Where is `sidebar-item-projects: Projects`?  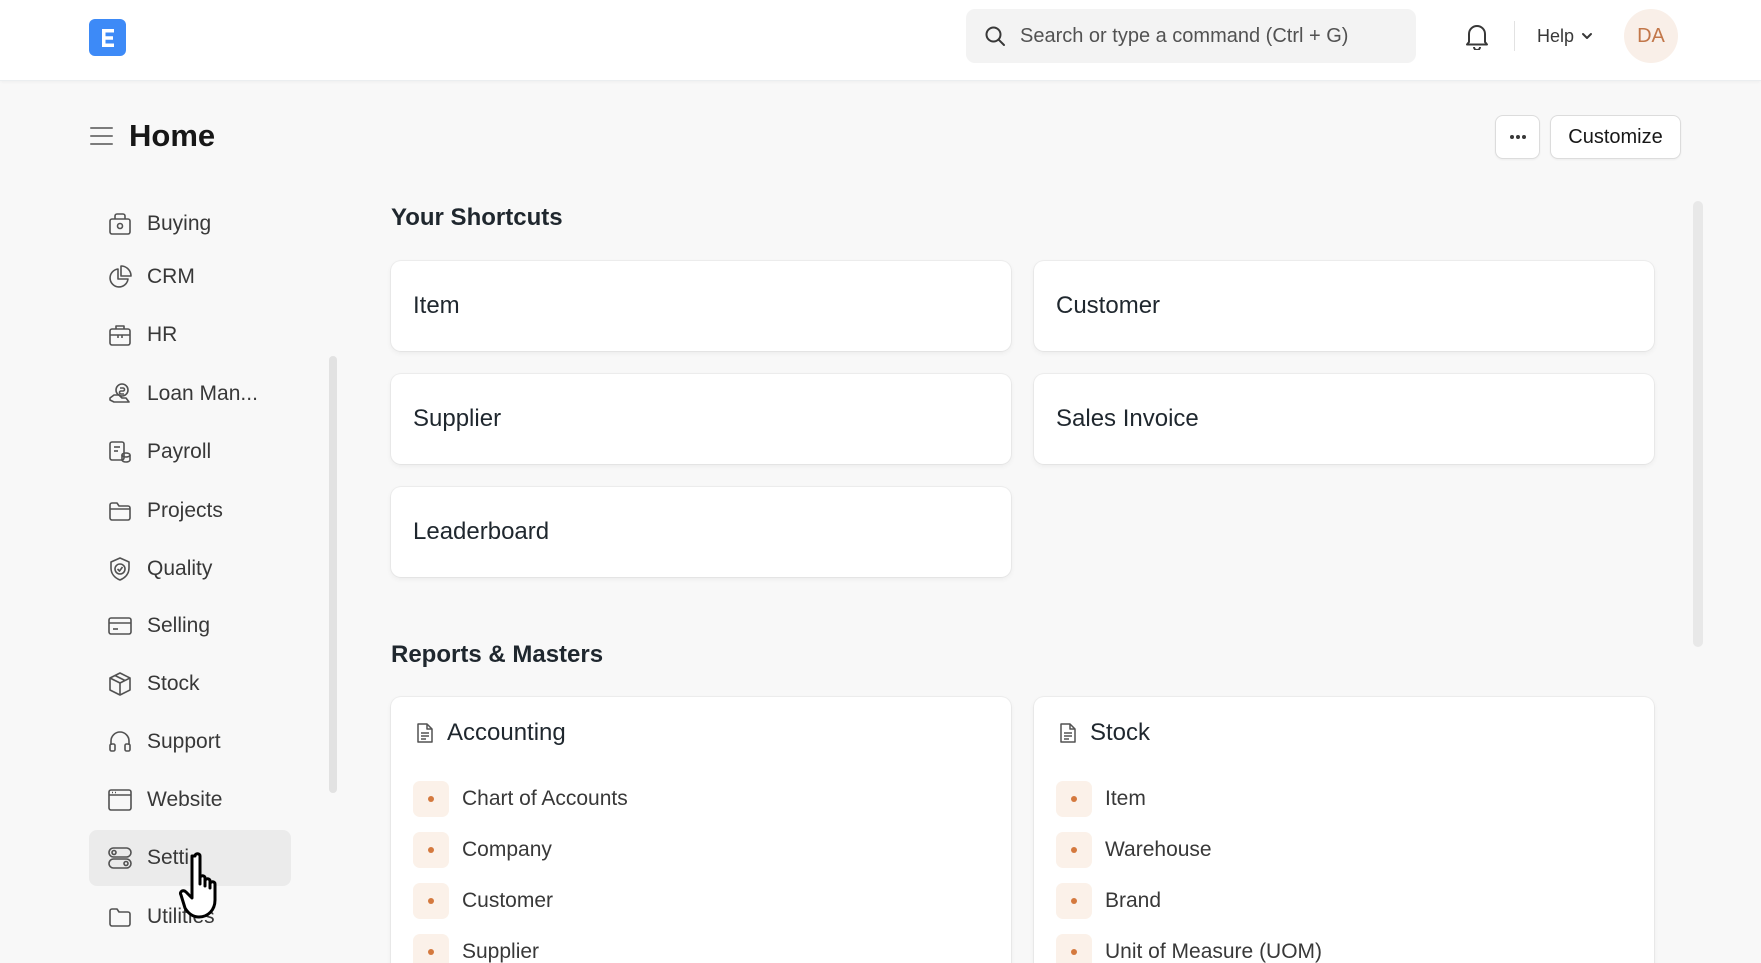
sidebar-item-projects: Projects is located at coordinates (190, 511).